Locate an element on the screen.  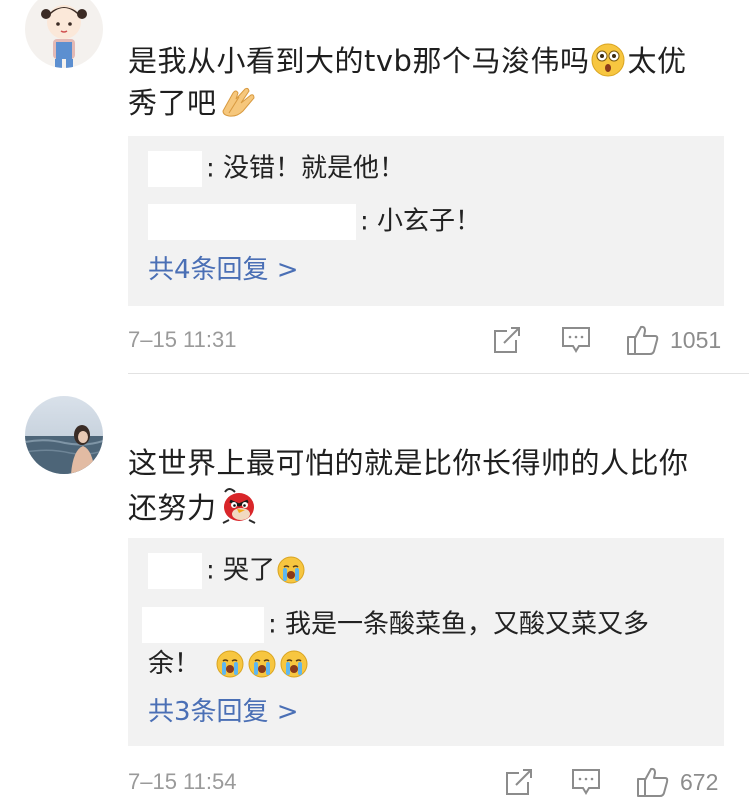
reply-text: : 小玄子！ is located at coordinates (421, 221).